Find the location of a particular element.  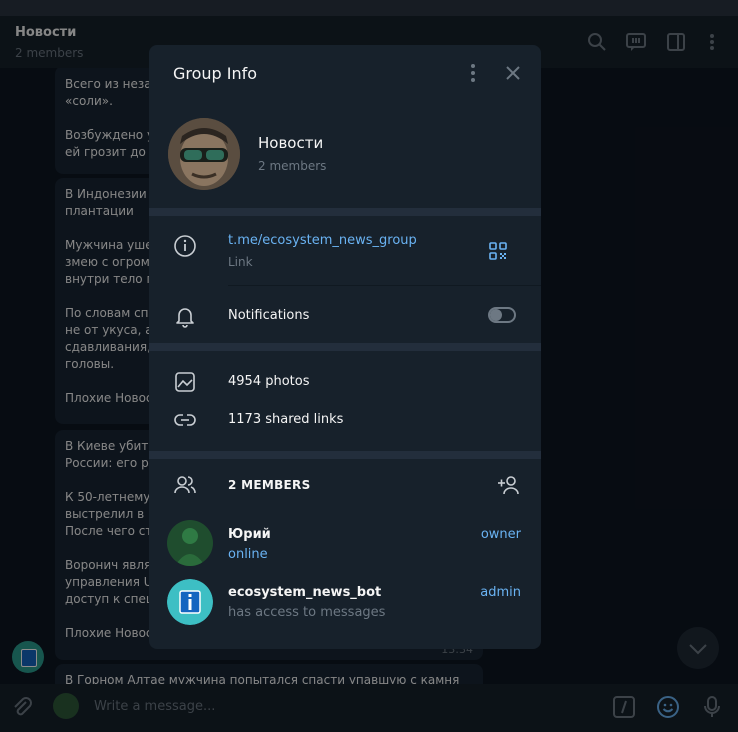

more-icon is located at coordinates (473, 73).